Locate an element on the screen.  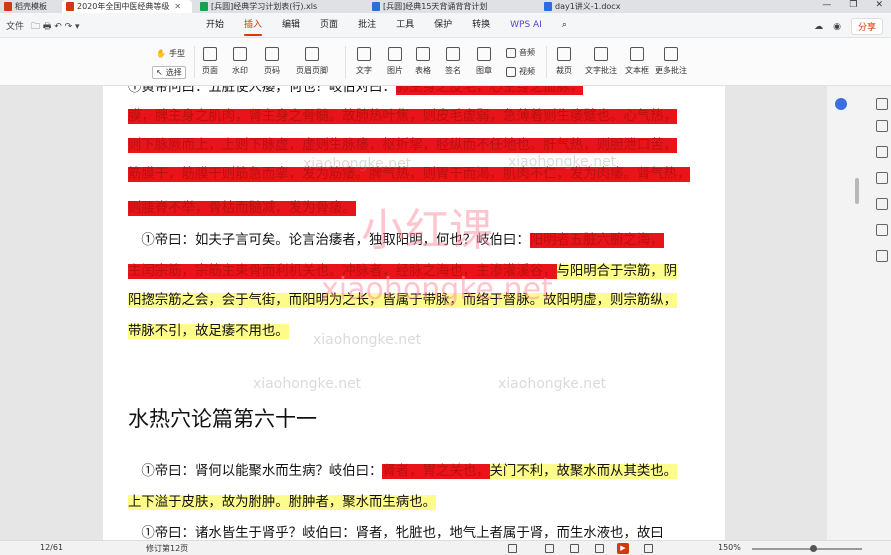
outline-icon is located at coordinates (882, 230).